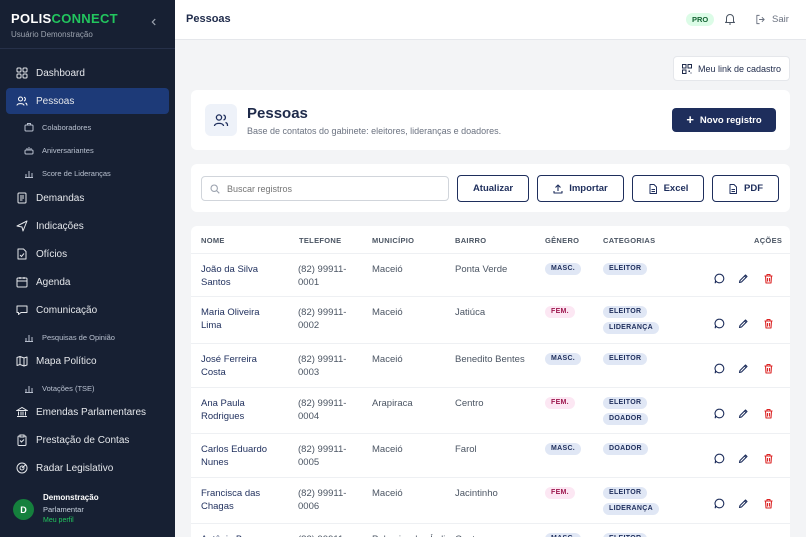 The width and height of the screenshot is (806, 537). What do you see at coordinates (67, 173) in the screenshot?
I see `sidebar-item-score-liderancas: Score de Lideranças` at bounding box center [67, 173].